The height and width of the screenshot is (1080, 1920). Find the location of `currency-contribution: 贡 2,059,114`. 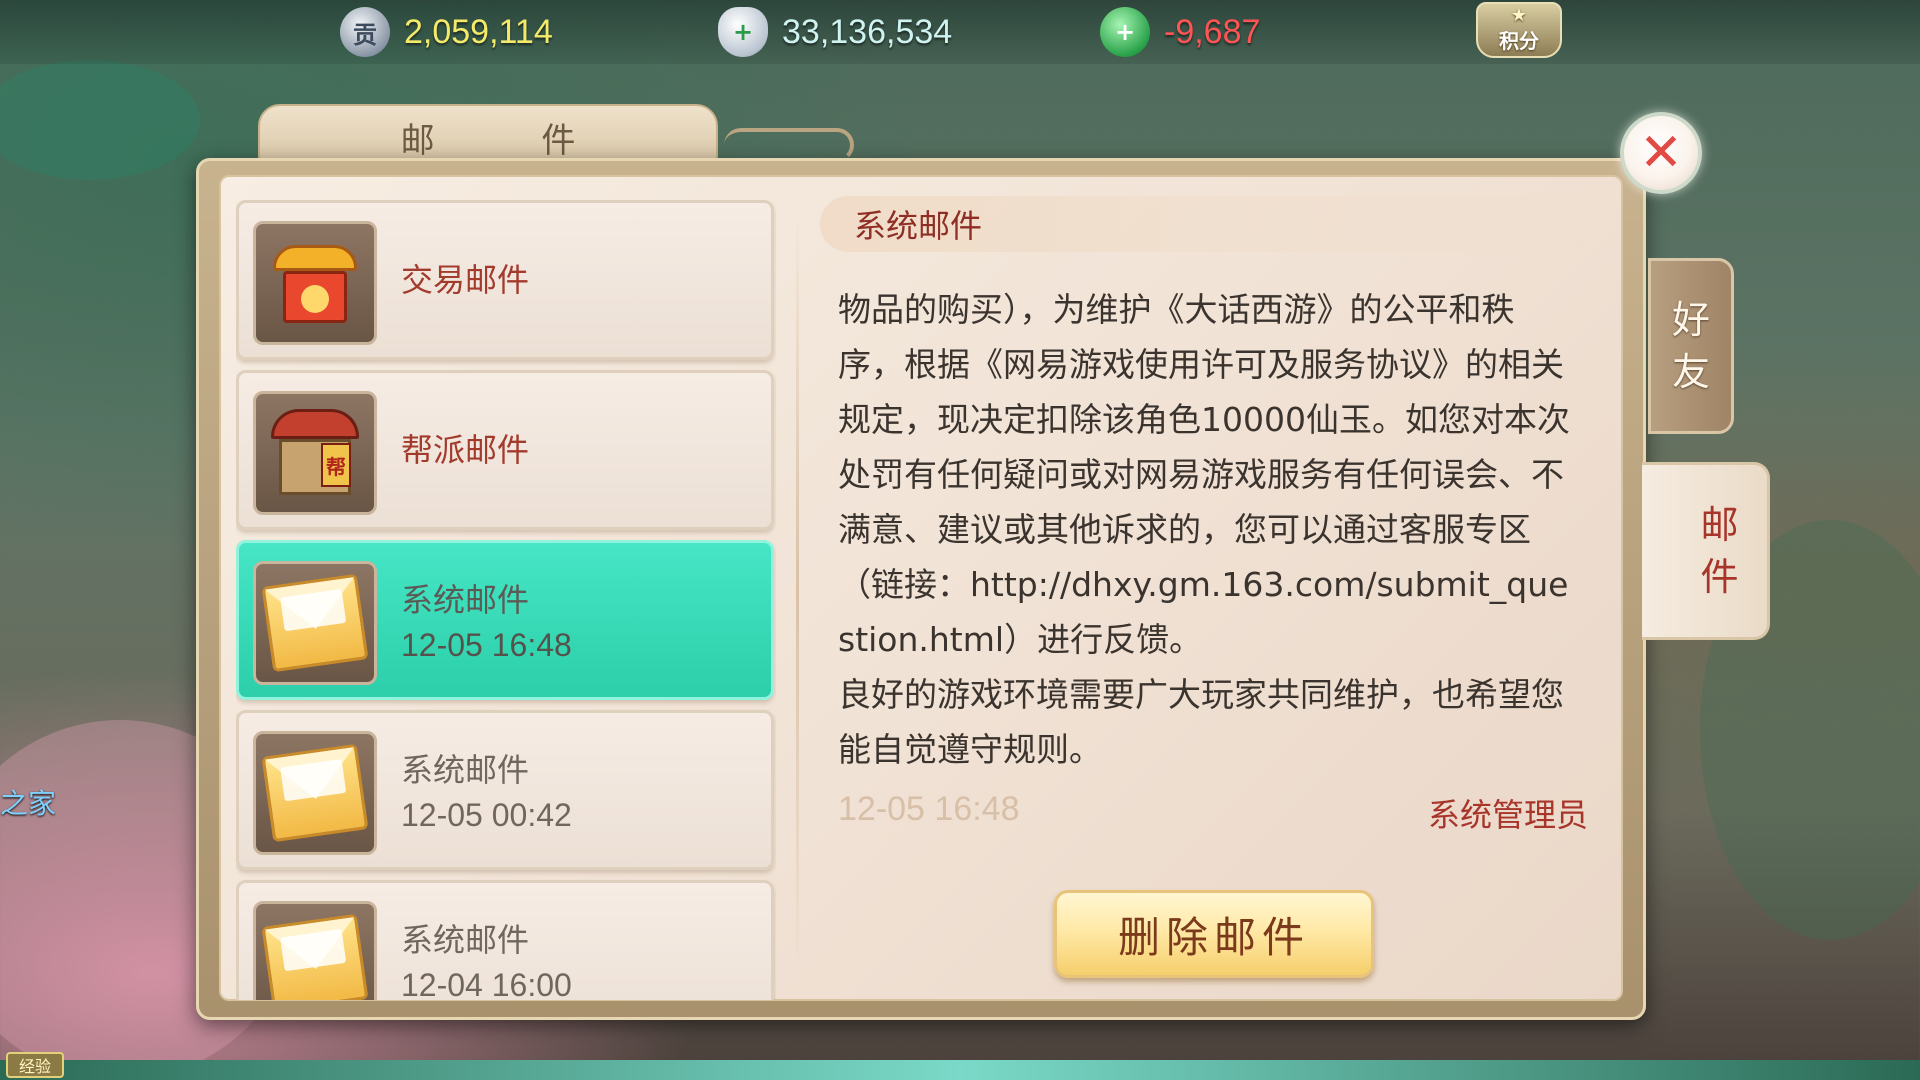

currency-contribution: 贡 2,059,114 is located at coordinates (446, 32).